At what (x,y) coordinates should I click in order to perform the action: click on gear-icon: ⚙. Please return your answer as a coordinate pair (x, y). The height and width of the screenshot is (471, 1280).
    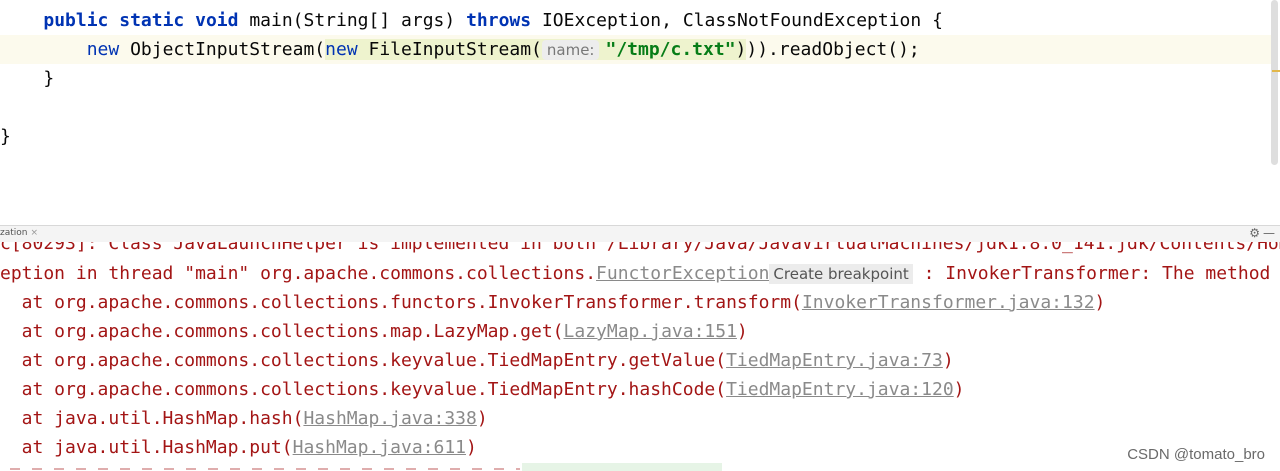
    Looking at the image, I should click on (1254, 233).